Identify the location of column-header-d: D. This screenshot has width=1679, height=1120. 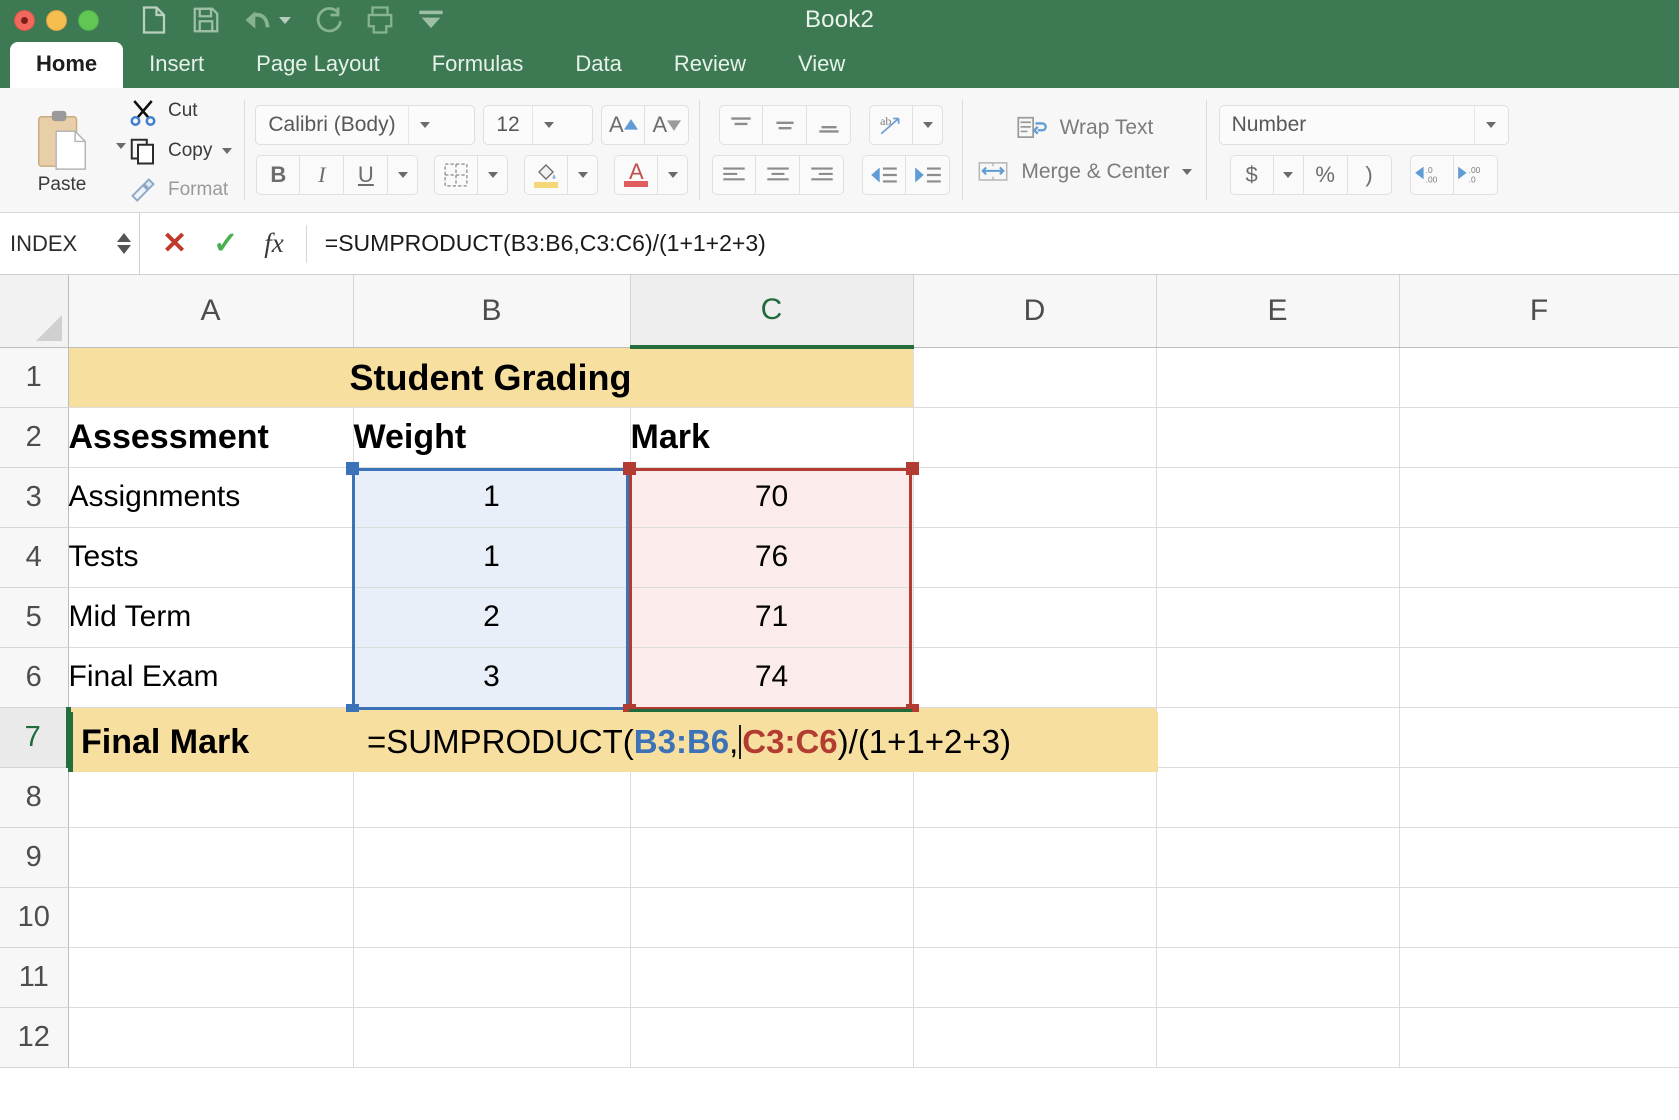
(1035, 311).